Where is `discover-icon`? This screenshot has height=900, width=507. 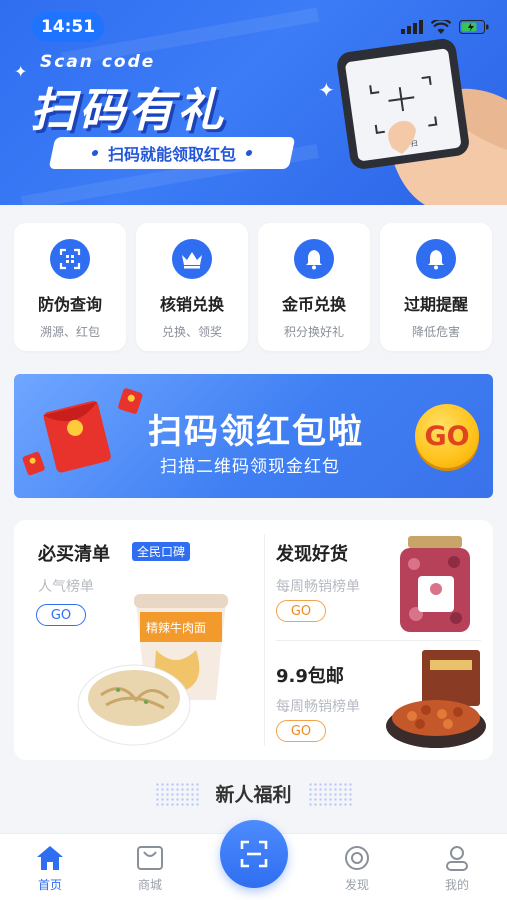
discover-icon is located at coordinates (357, 858).